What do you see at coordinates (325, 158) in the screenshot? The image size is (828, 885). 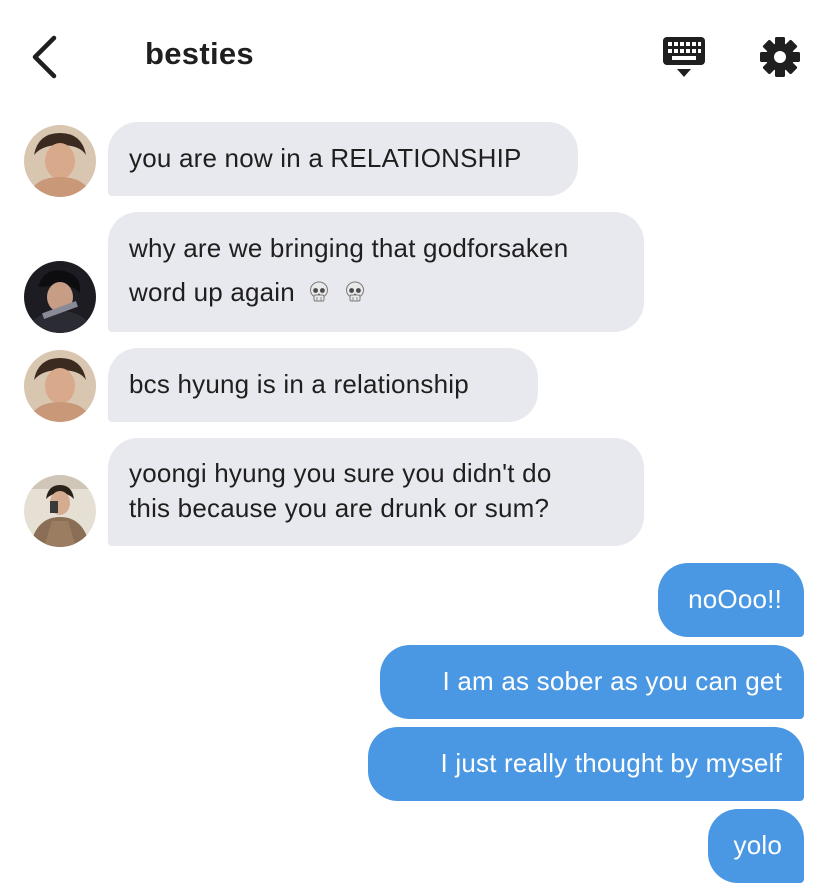 I see `message-text: you are now in a RELATIONSHIP` at bounding box center [325, 158].